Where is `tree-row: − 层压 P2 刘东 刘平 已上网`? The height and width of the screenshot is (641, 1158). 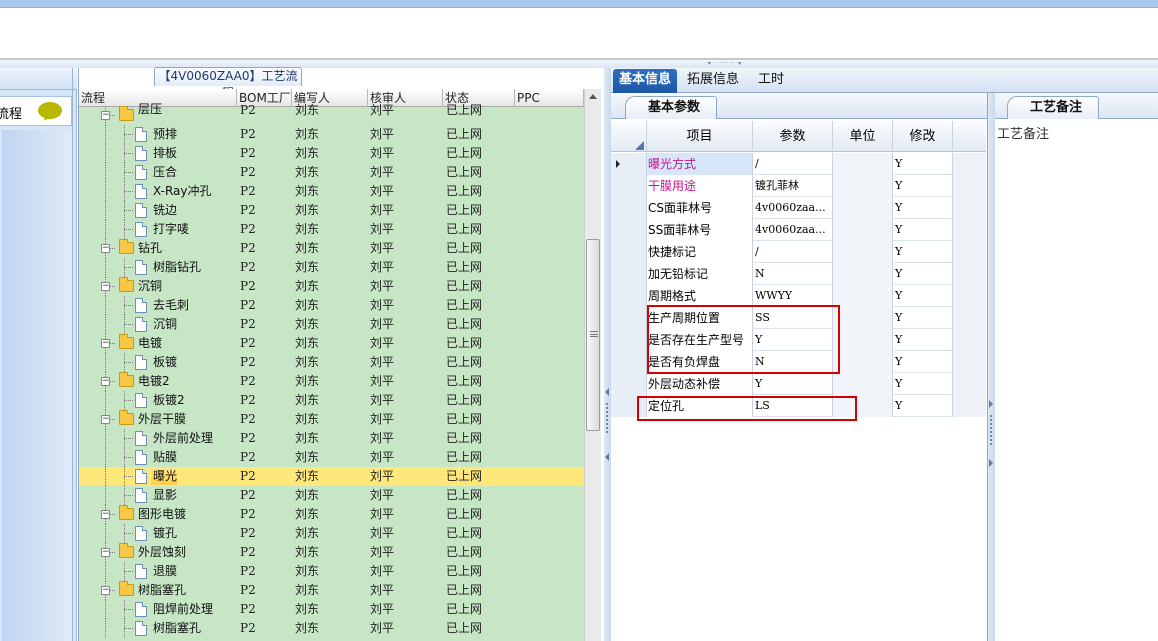
tree-row: − 层压 P2 刘东 刘平 已上网 is located at coordinates (331, 113).